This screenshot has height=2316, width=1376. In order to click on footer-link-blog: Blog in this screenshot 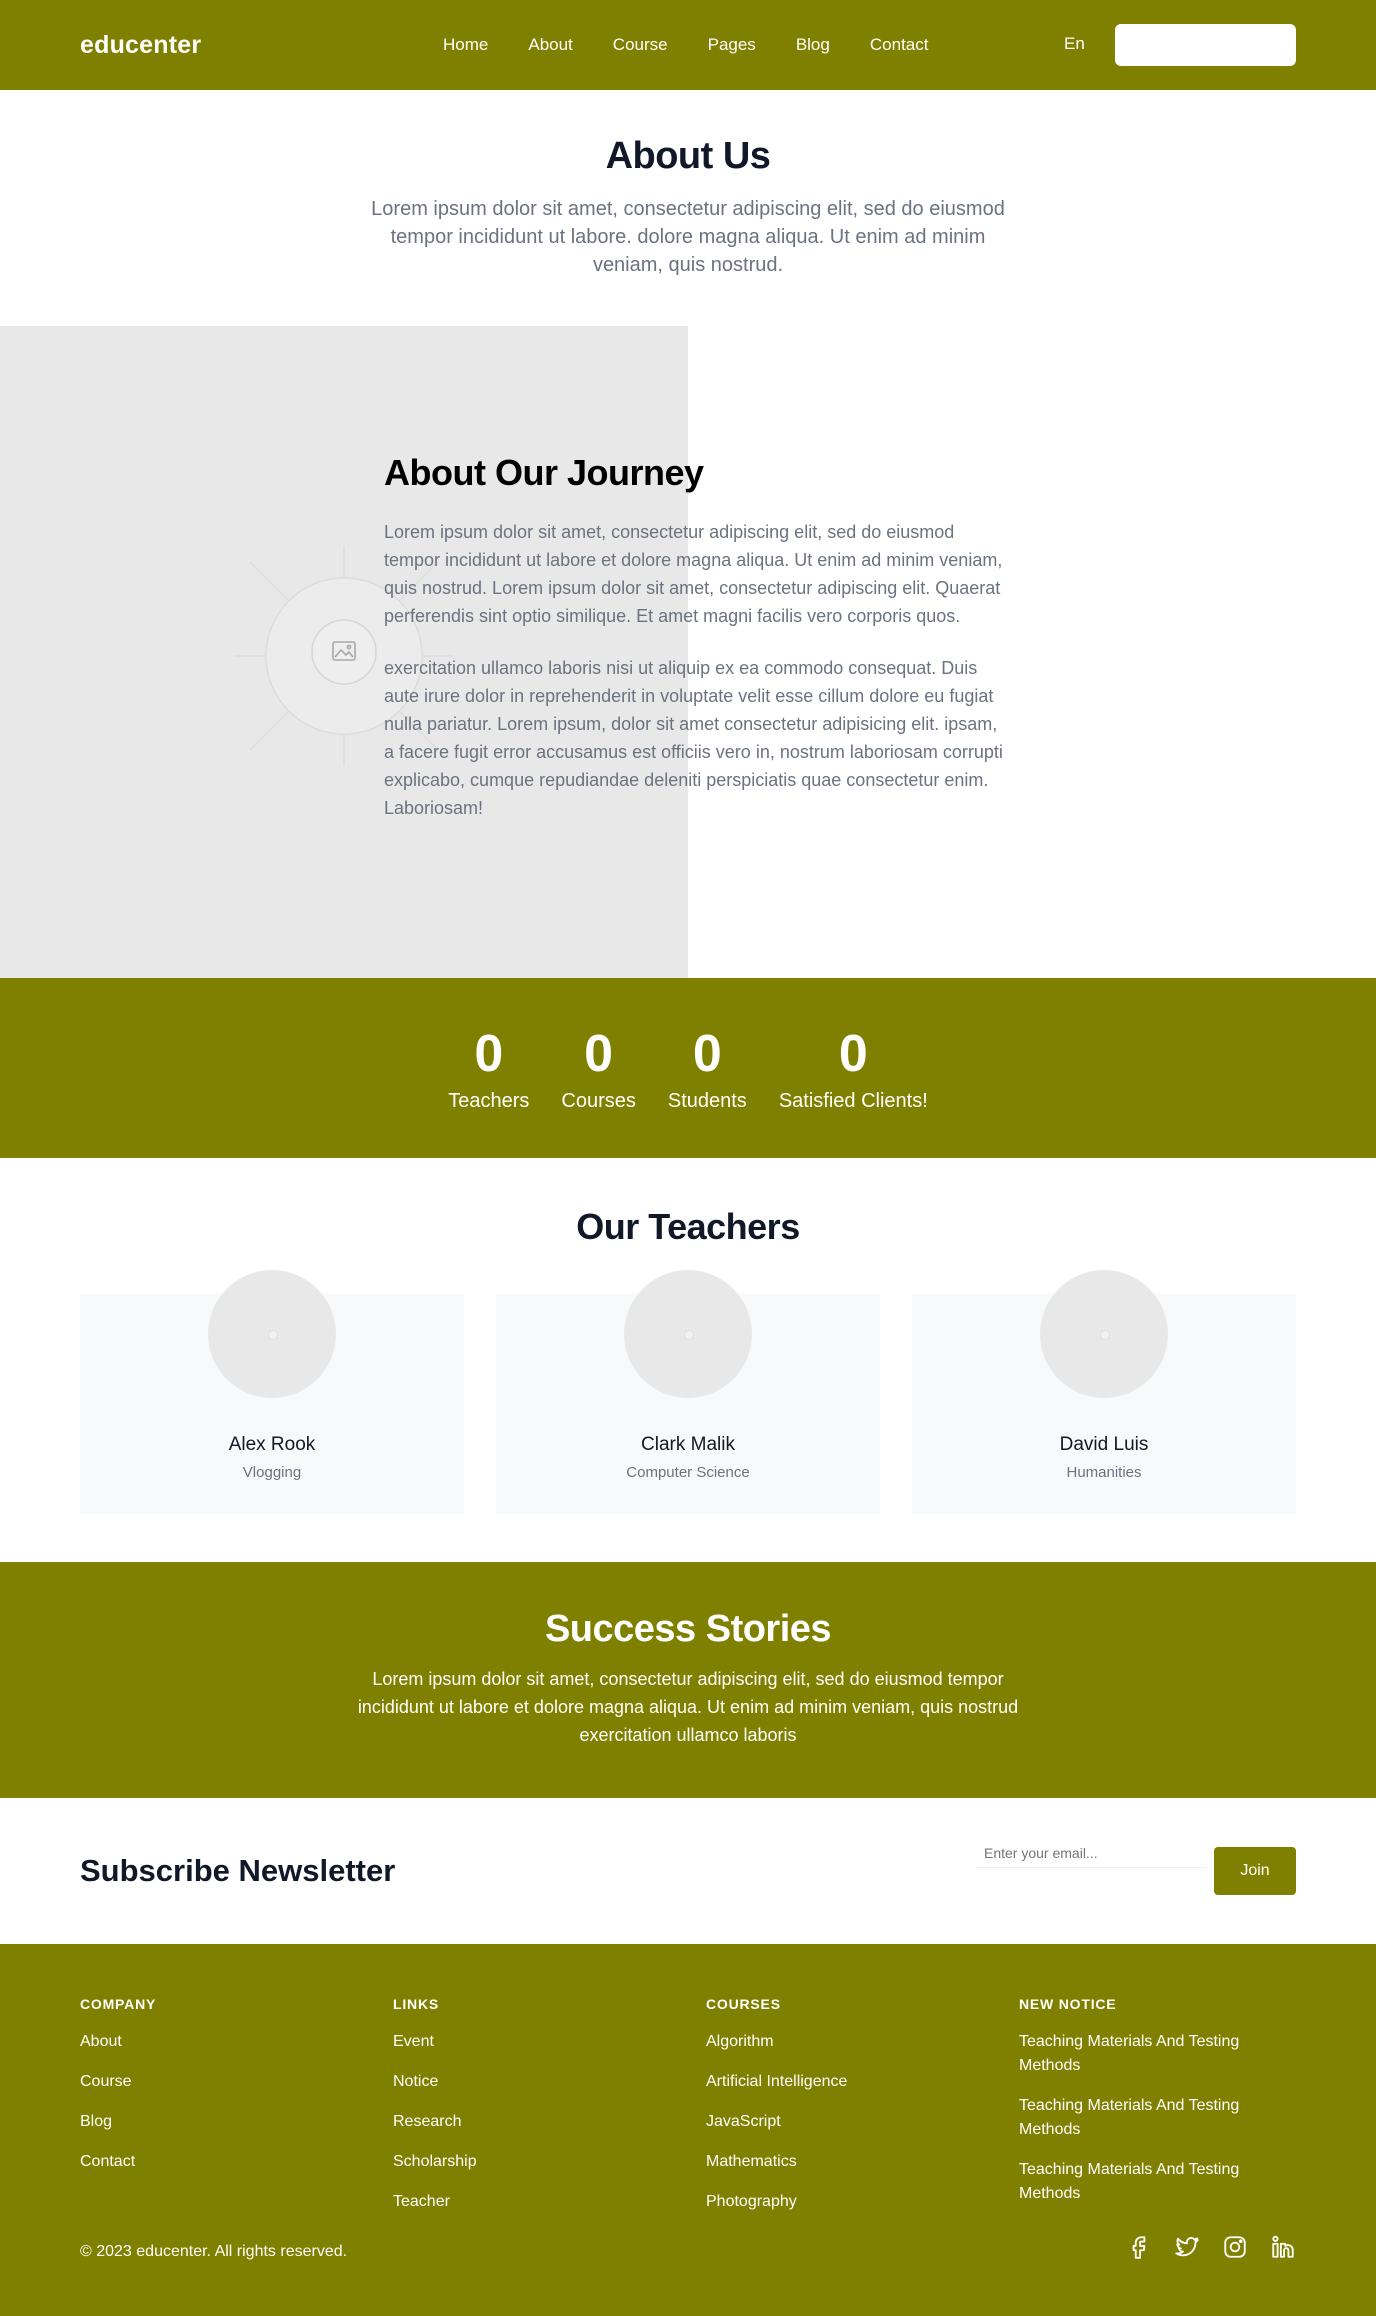, I will do `click(118, 2121)`.